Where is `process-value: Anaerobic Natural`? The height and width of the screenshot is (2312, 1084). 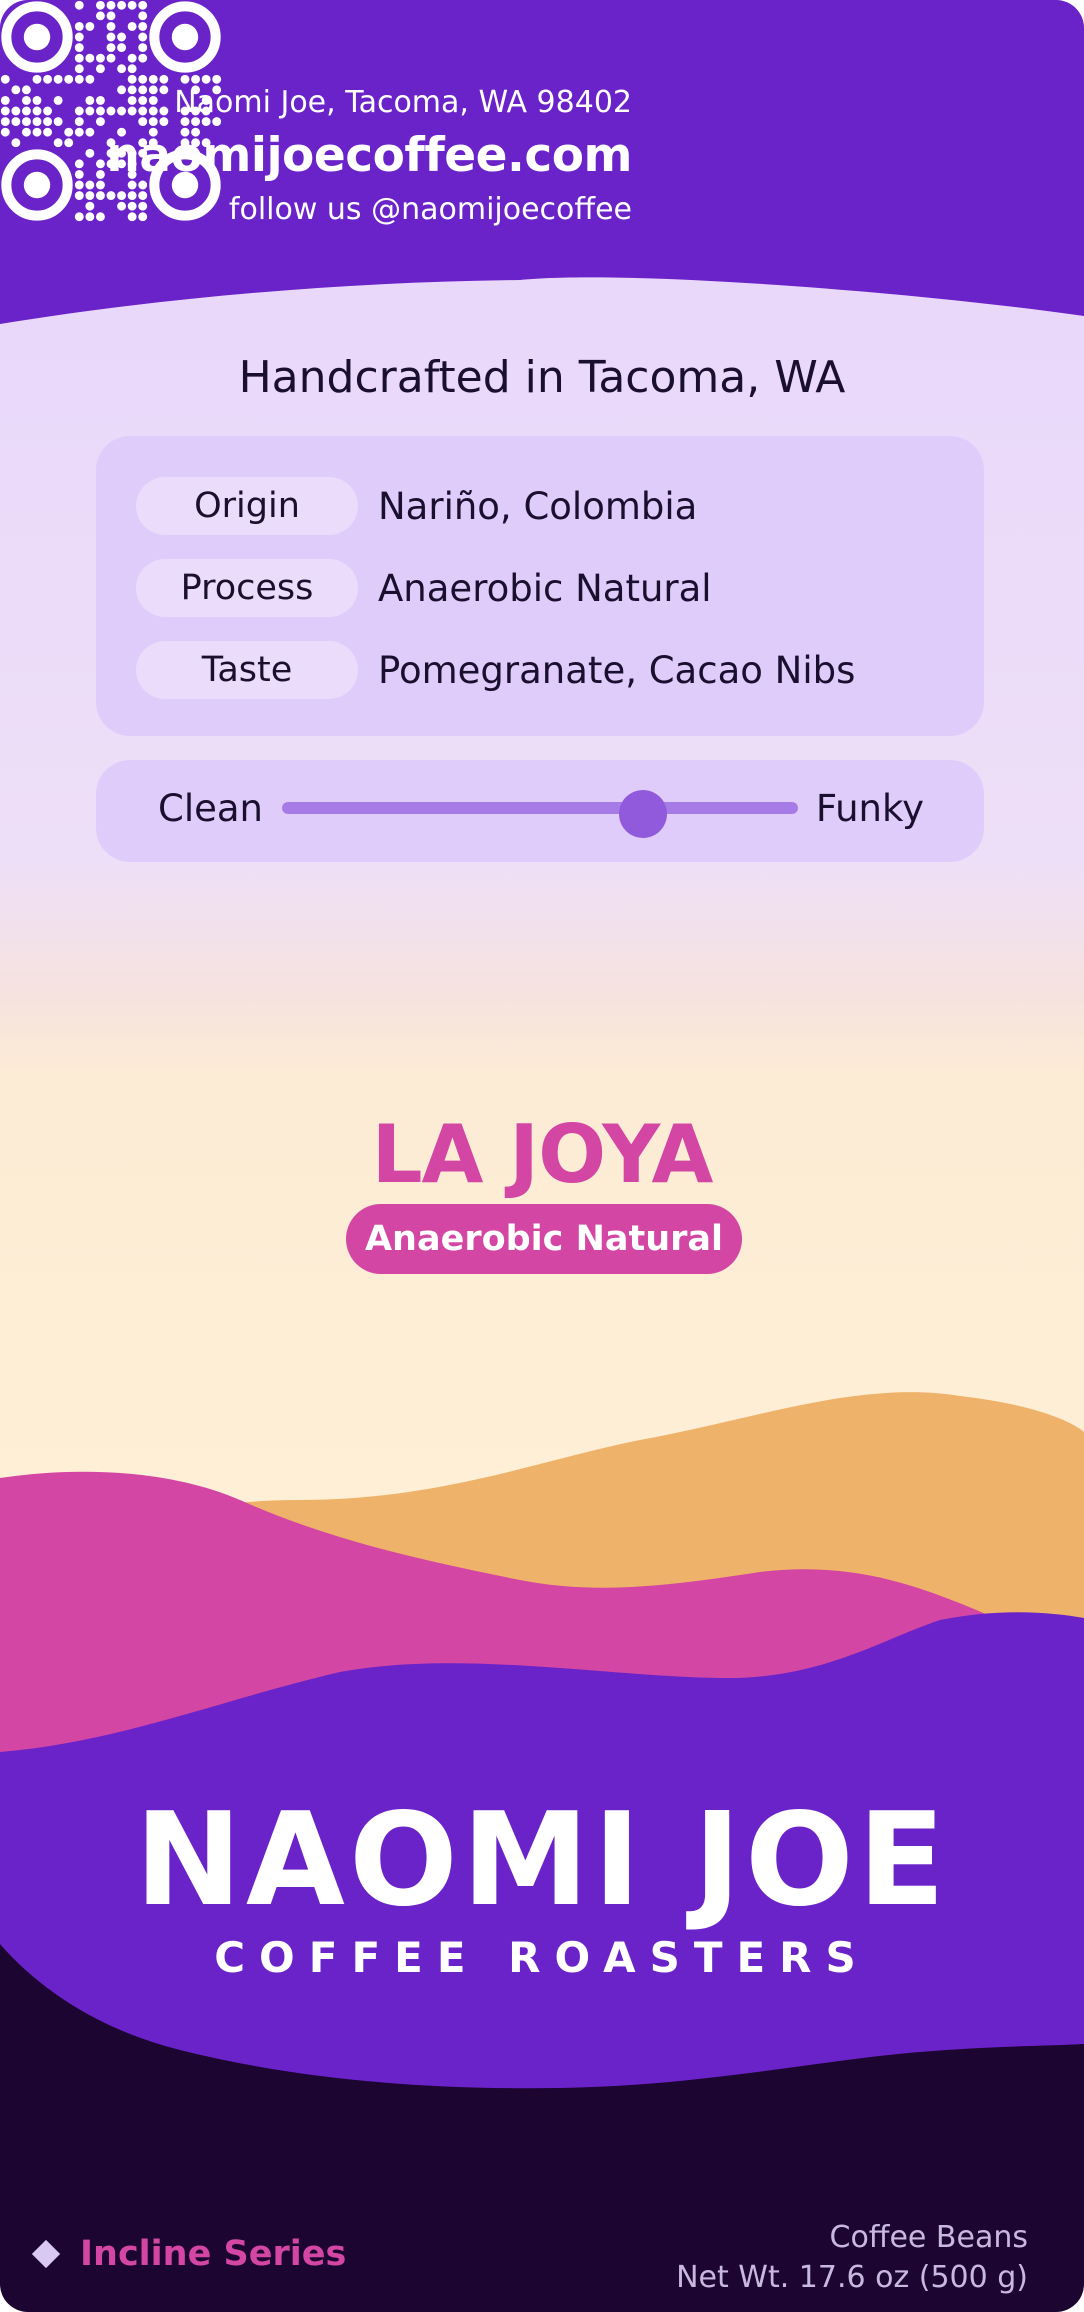 process-value: Anaerobic Natural is located at coordinates (545, 588).